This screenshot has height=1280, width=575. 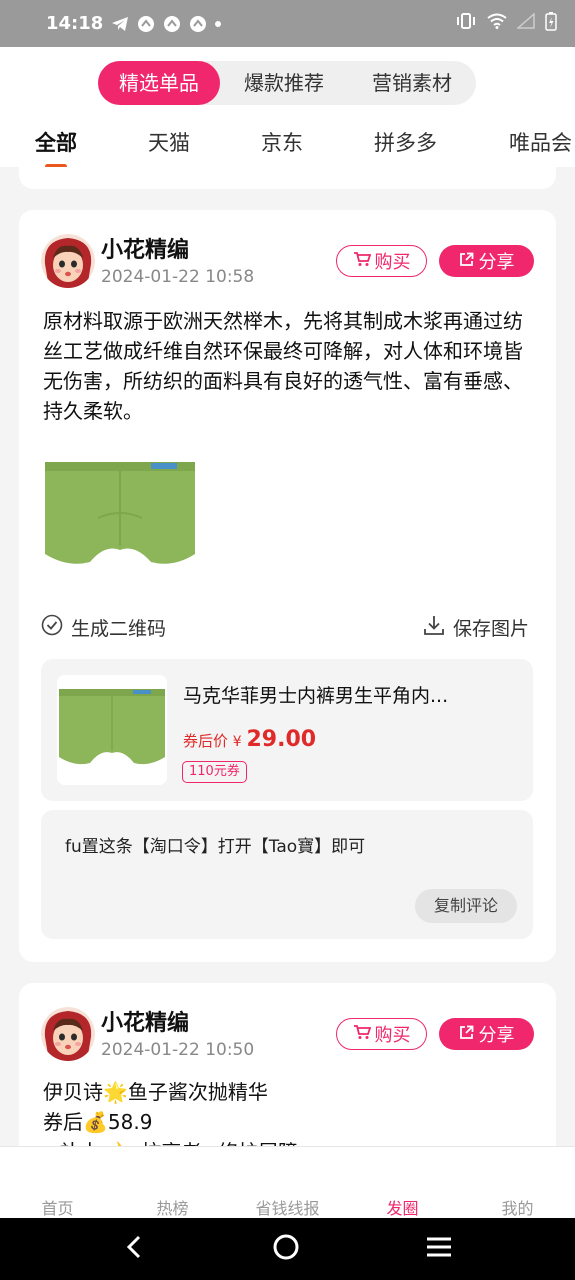 I want to click on platform-tabs: 全部 天猫 京东 拼多多 唯品会, so click(x=287, y=147).